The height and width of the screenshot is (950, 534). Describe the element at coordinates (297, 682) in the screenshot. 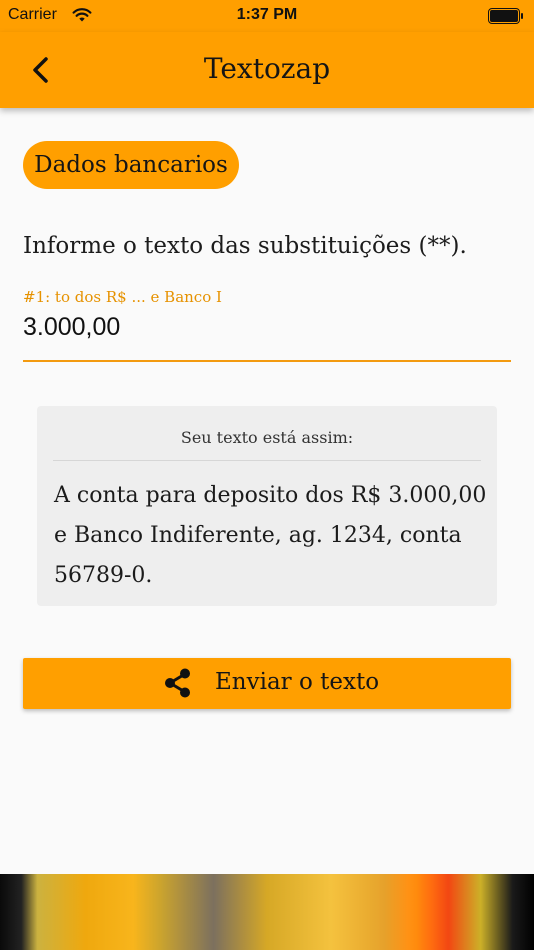

I see `send-button-label: Enviar o texto` at that location.